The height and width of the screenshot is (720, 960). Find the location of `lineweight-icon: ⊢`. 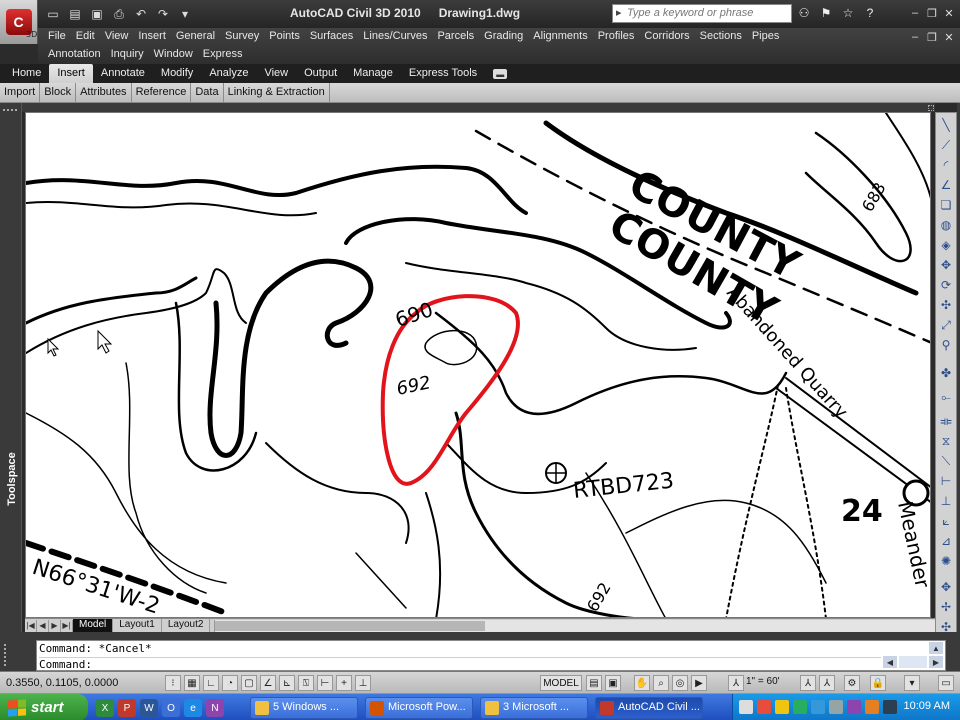

lineweight-icon: ⊢ is located at coordinates (325, 683).